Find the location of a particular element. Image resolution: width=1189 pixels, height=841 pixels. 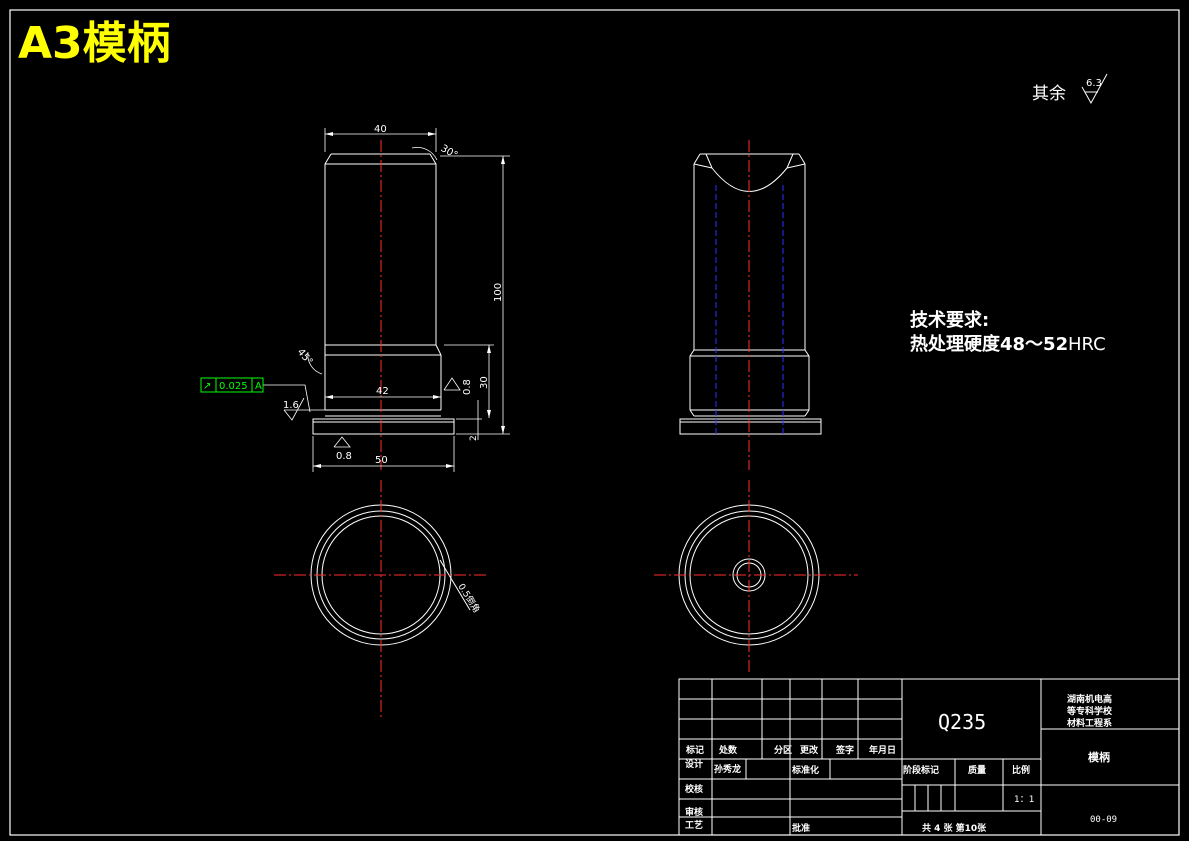

tech-requirements-unit: HRC is located at coordinates (1087, 344).